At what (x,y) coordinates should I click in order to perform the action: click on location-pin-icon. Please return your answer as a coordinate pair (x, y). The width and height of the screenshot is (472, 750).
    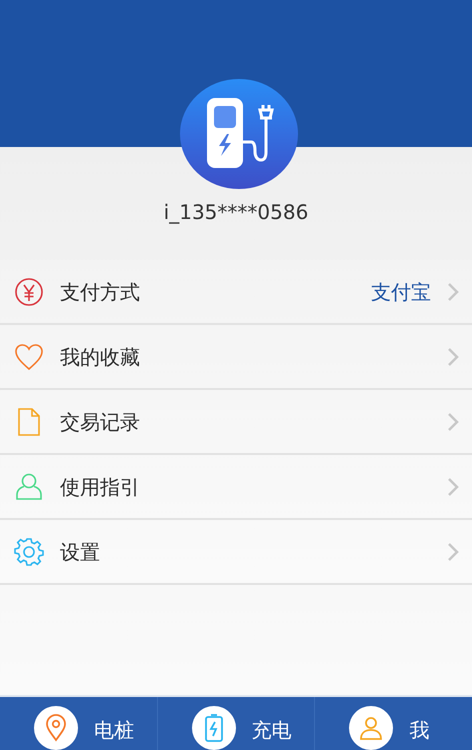
    Looking at the image, I should click on (56, 728).